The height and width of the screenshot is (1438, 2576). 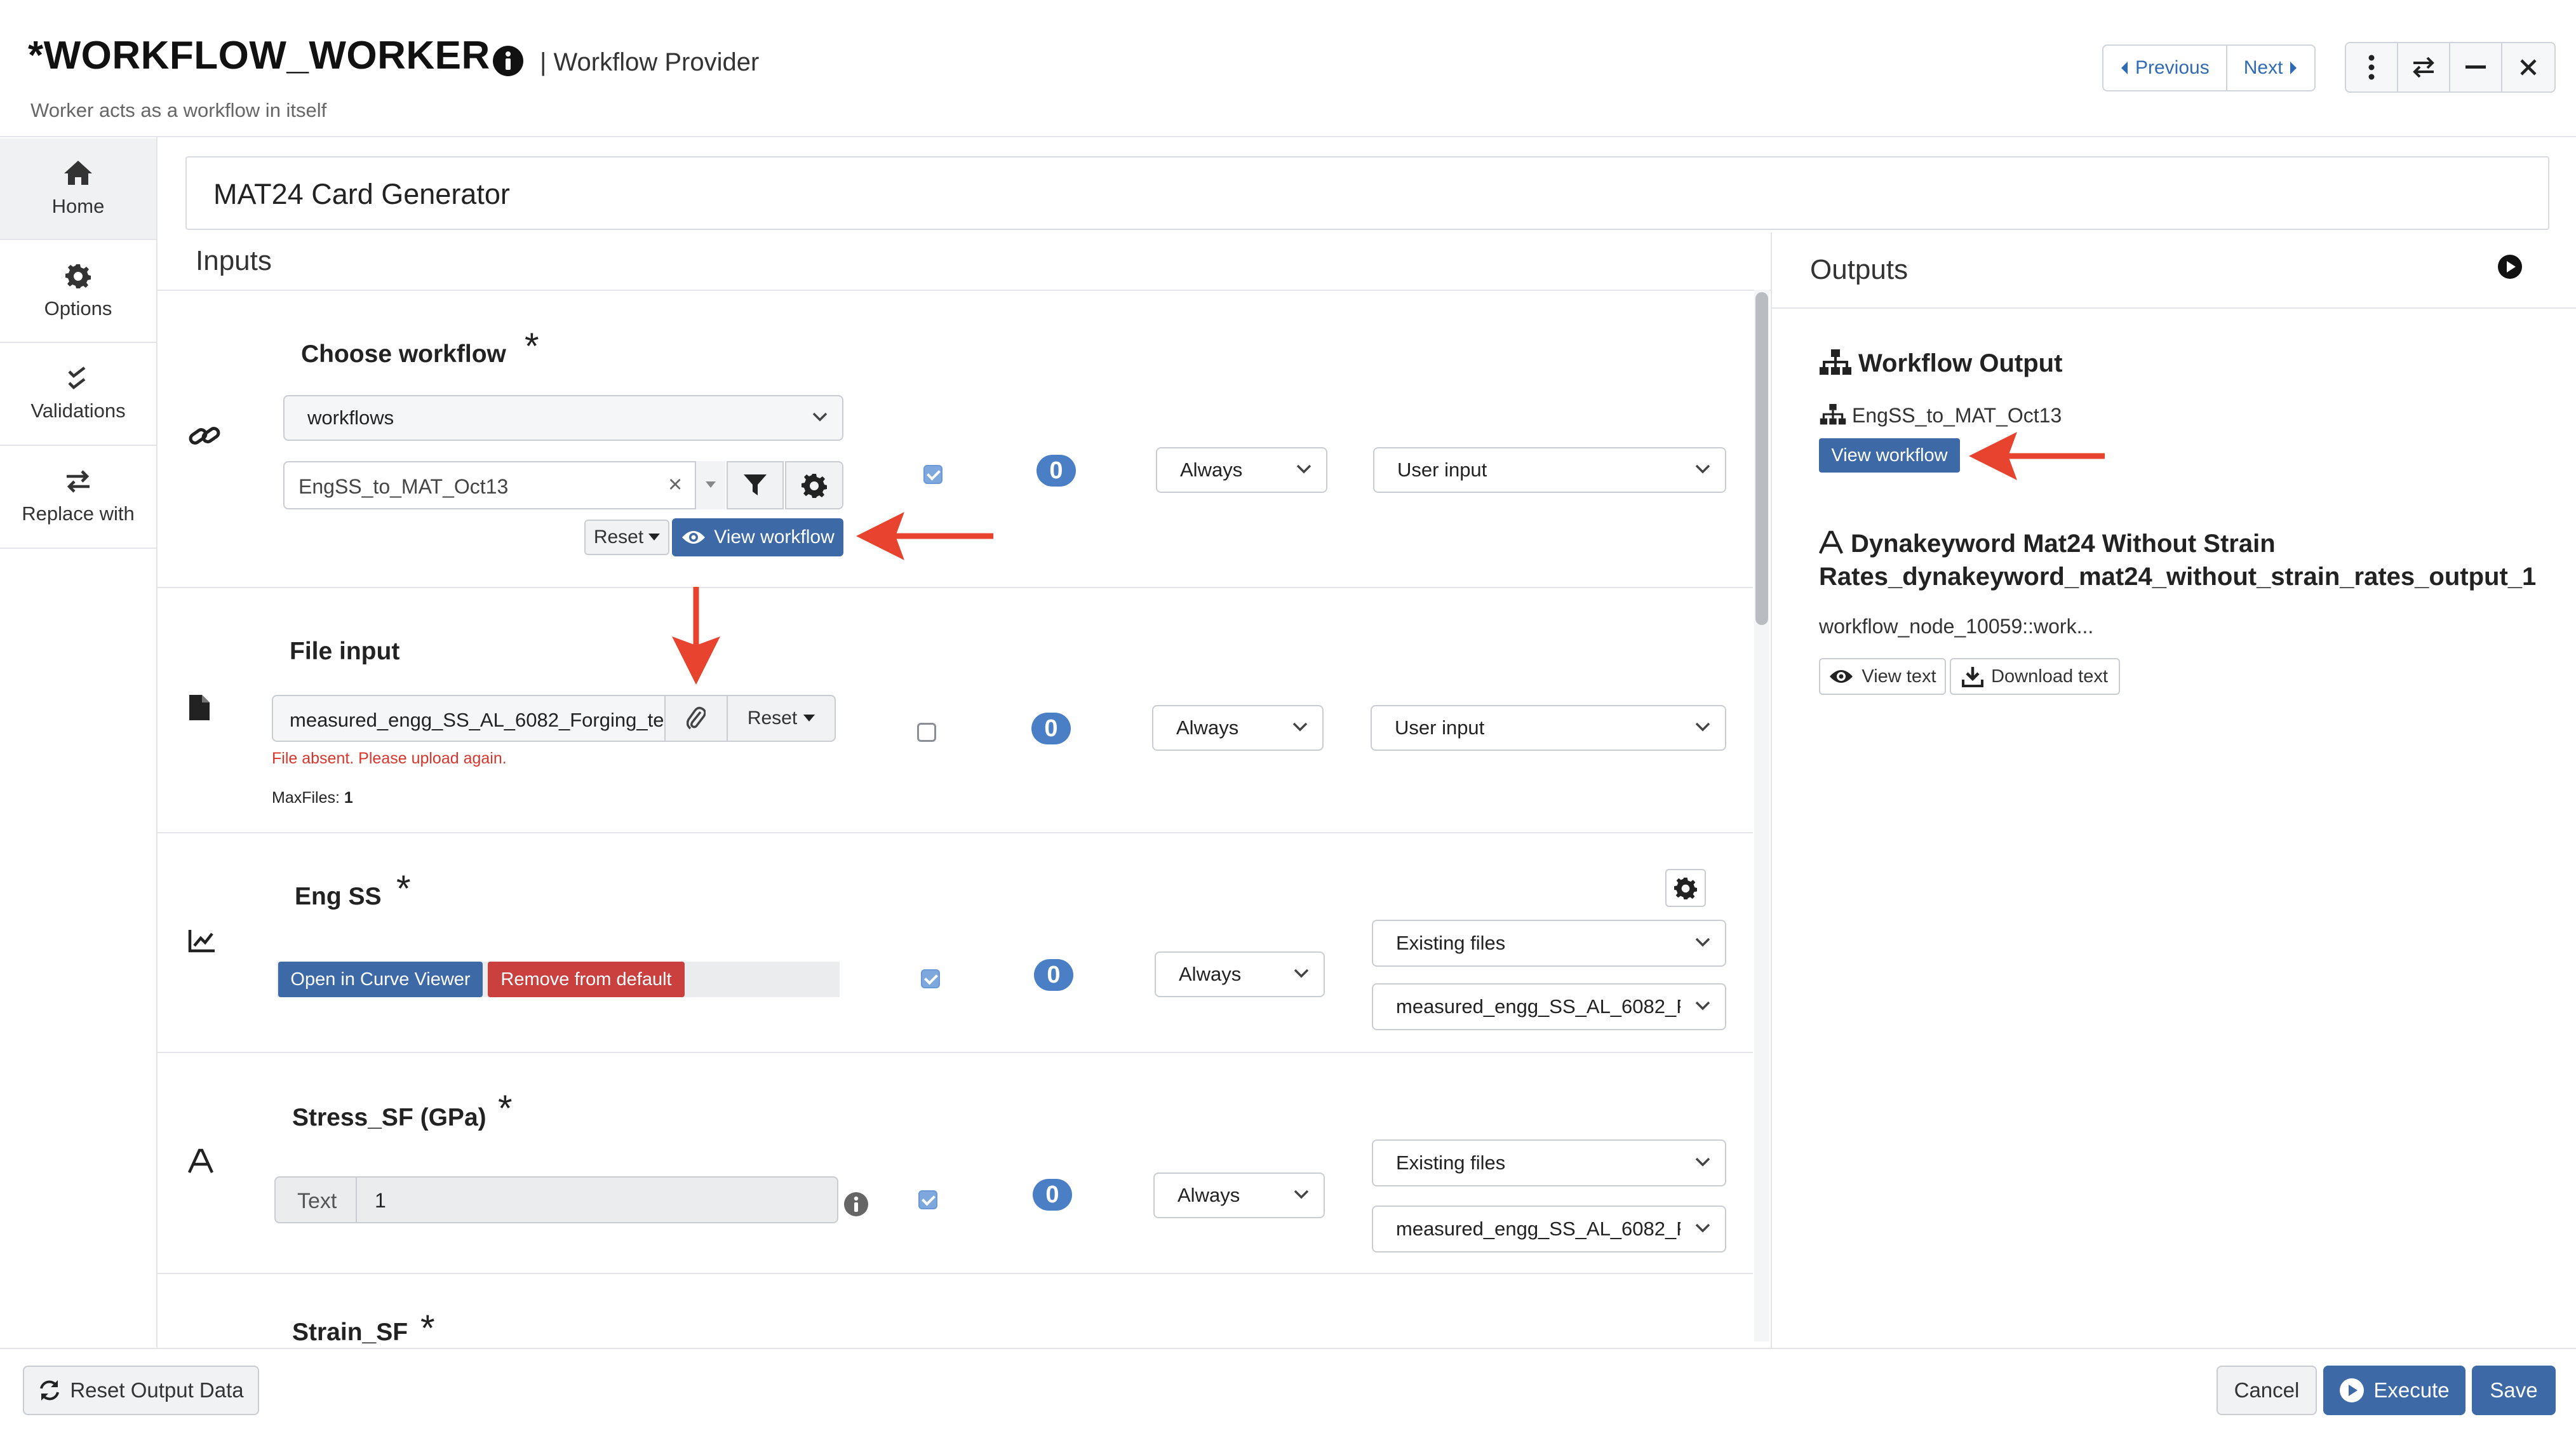 I want to click on next-button: Next, so click(x=2271, y=68).